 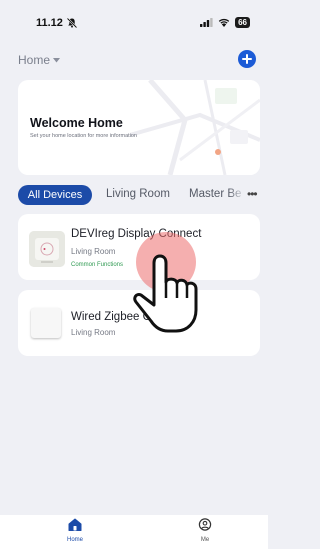 What do you see at coordinates (75, 524) in the screenshot?
I see `home-icon` at bounding box center [75, 524].